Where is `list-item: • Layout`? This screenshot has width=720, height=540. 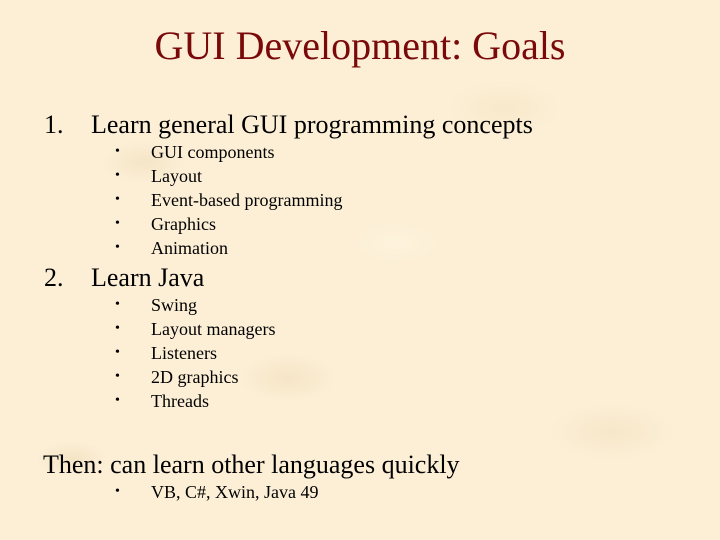 list-item: • Layout is located at coordinates (158, 176).